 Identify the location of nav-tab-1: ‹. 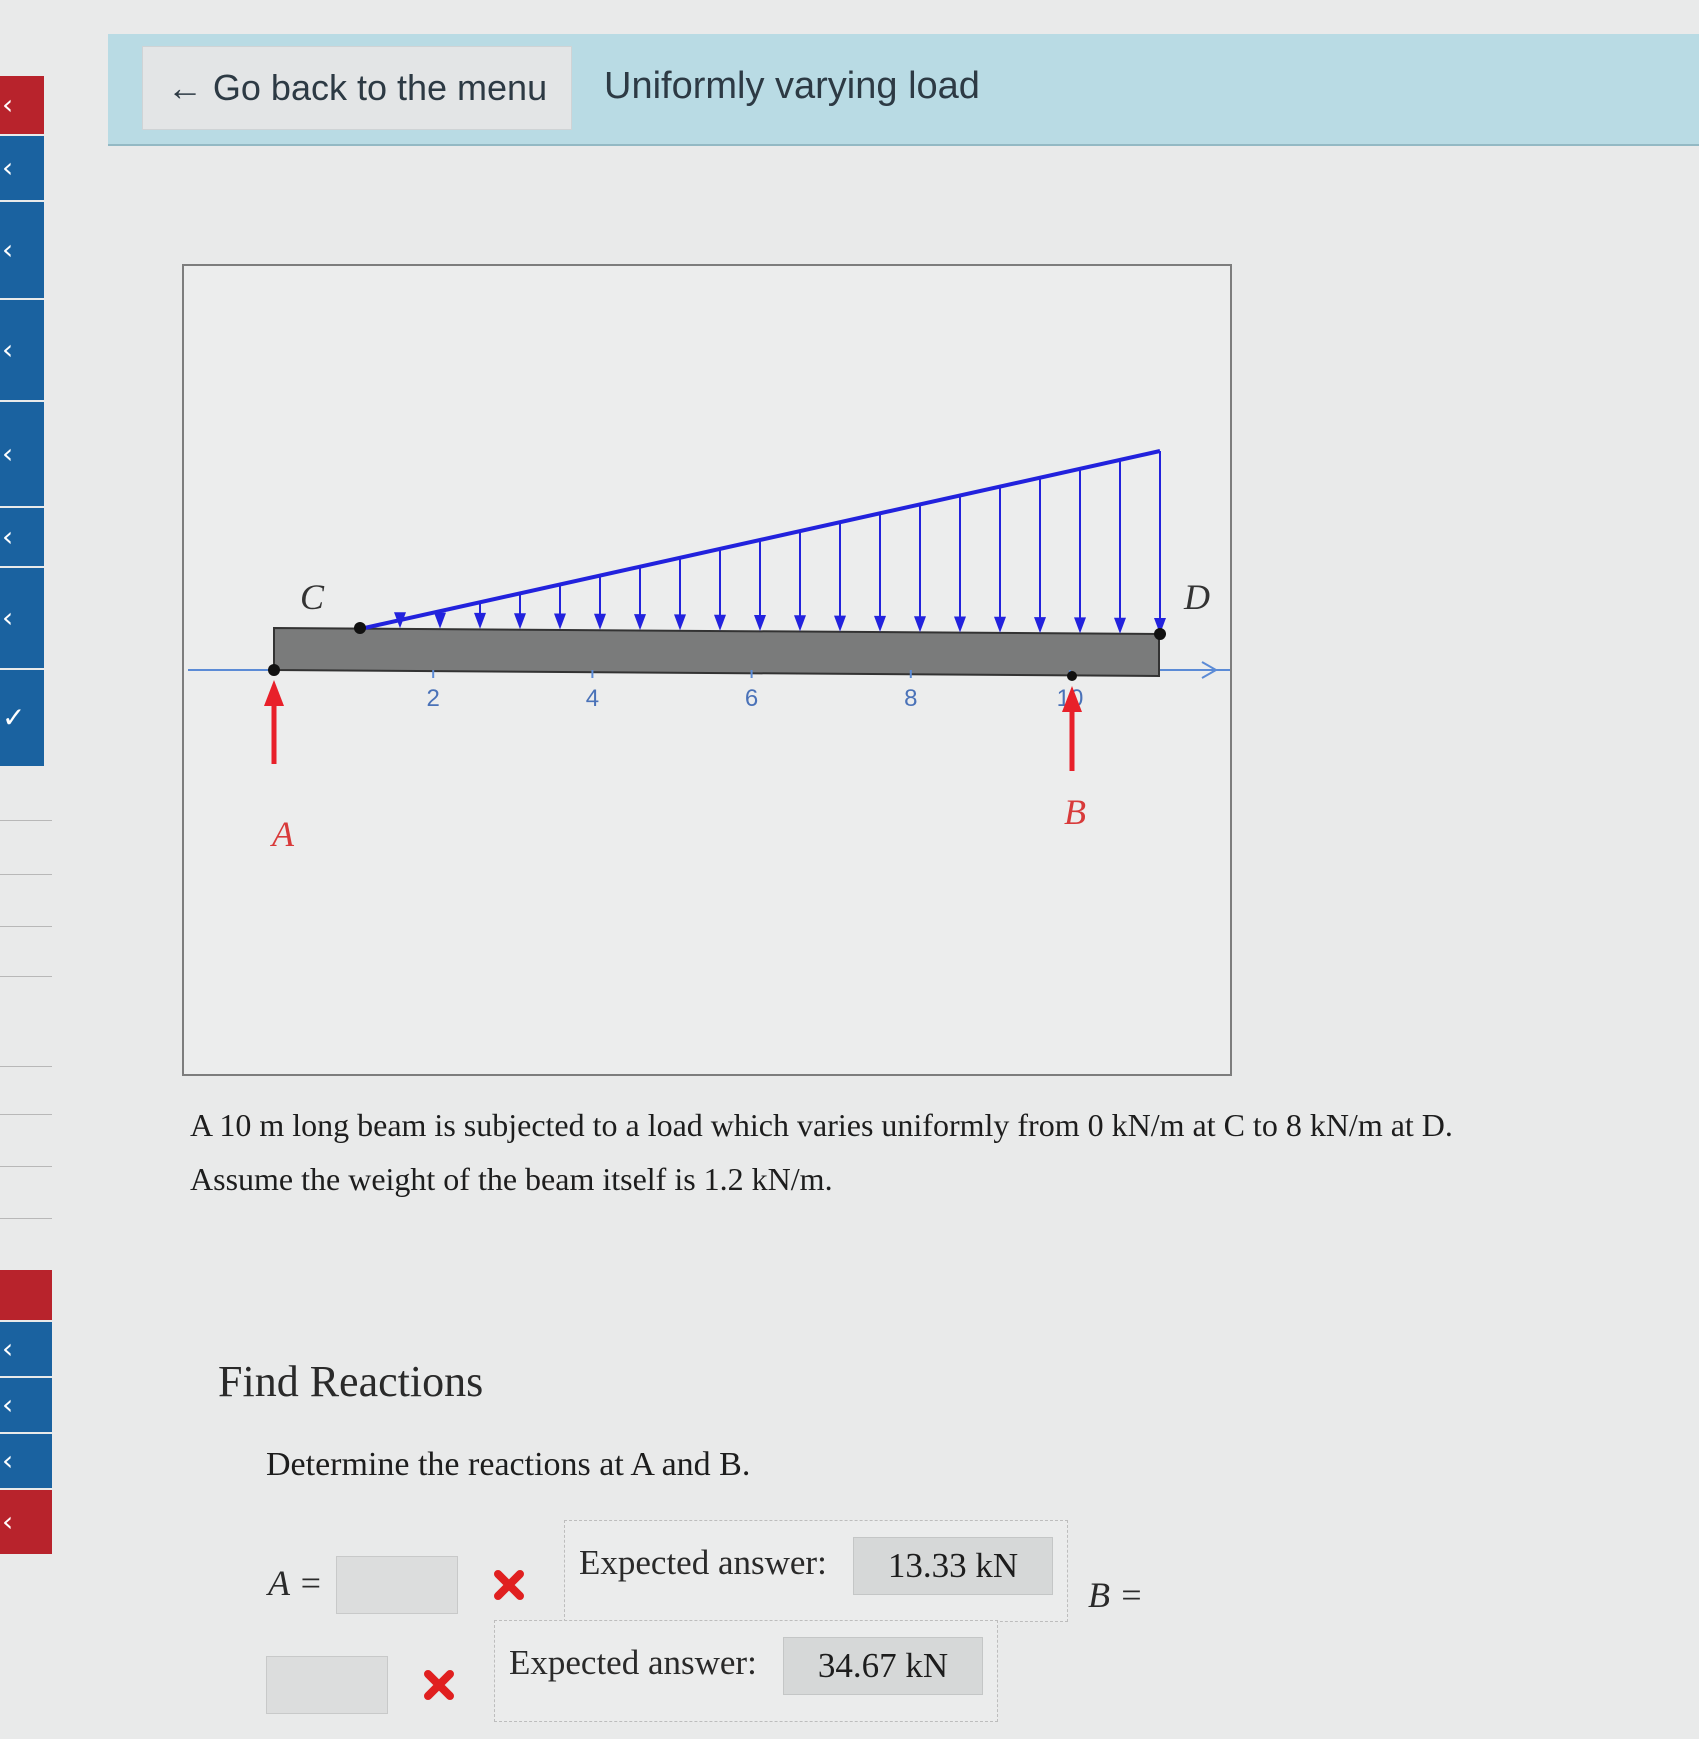
(22, 105).